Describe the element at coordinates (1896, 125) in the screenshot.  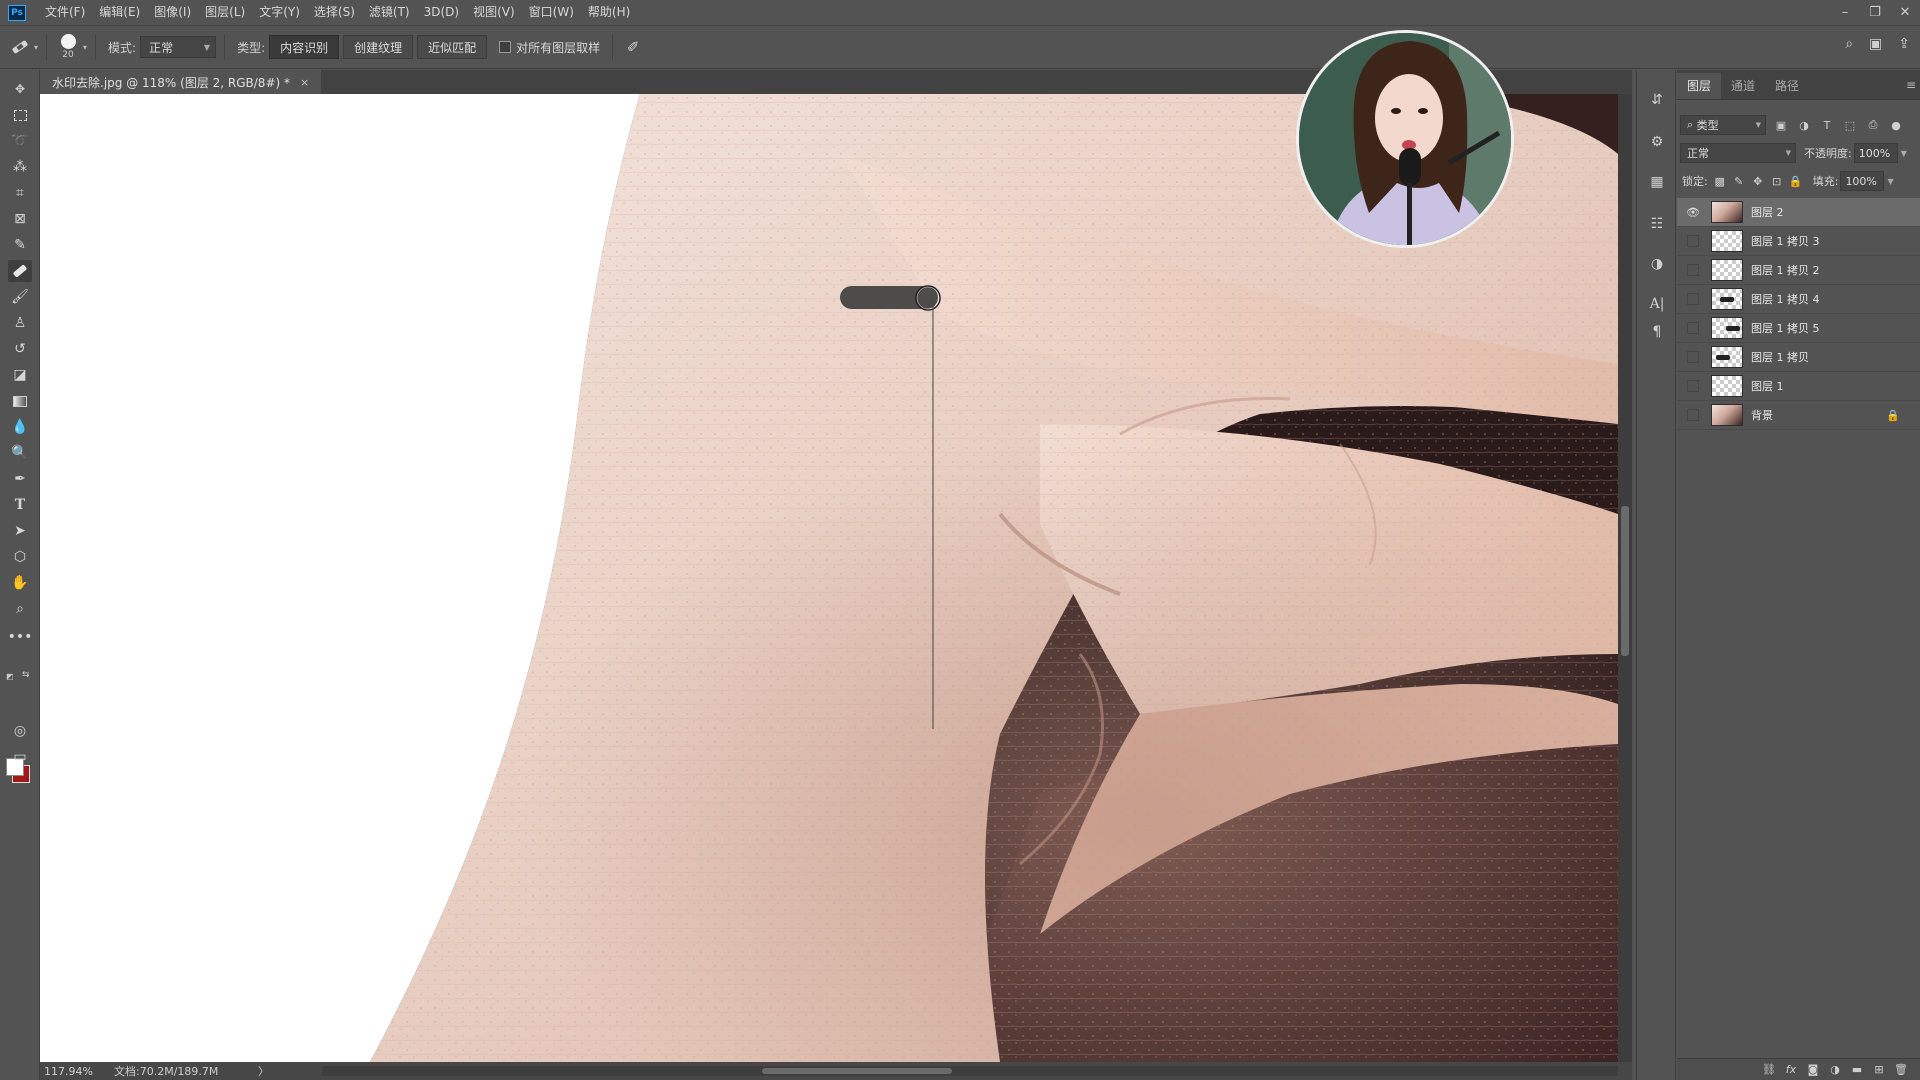
I see `filter-toggle-icon: ●` at that location.